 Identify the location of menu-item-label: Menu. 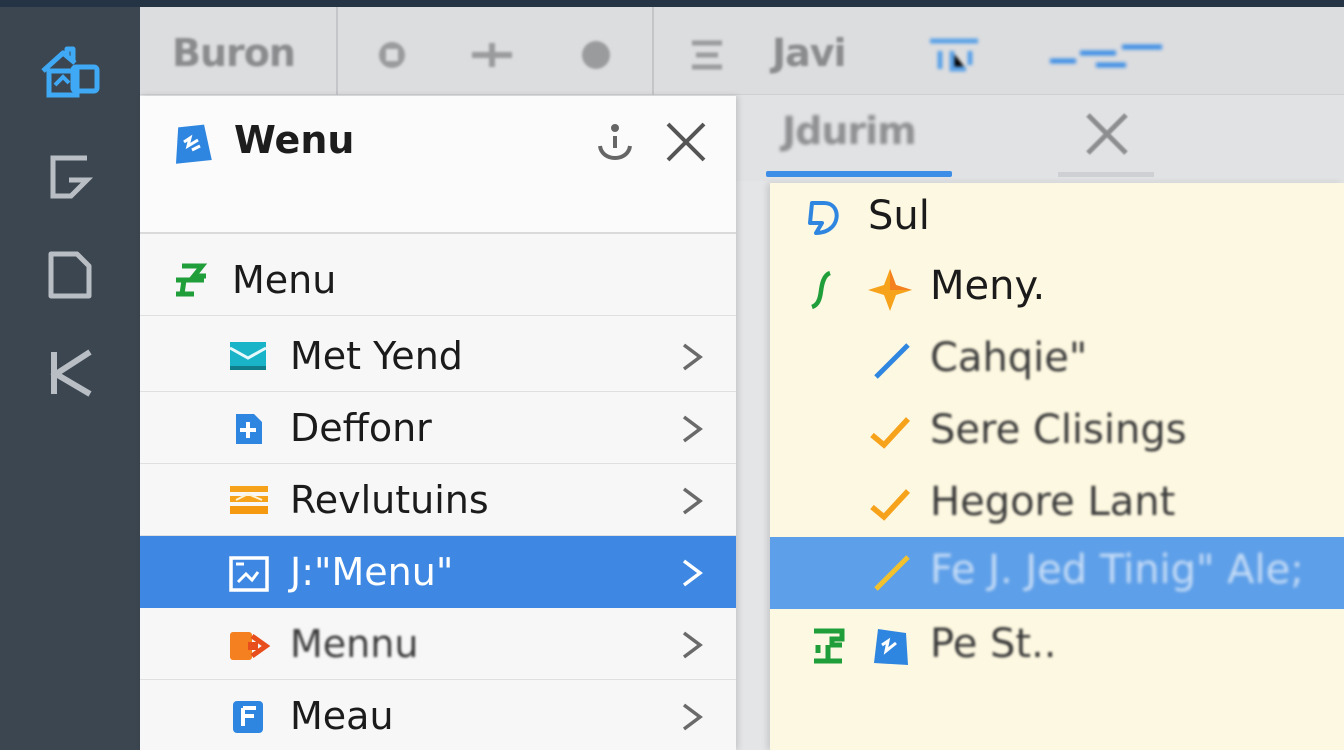
(284, 280).